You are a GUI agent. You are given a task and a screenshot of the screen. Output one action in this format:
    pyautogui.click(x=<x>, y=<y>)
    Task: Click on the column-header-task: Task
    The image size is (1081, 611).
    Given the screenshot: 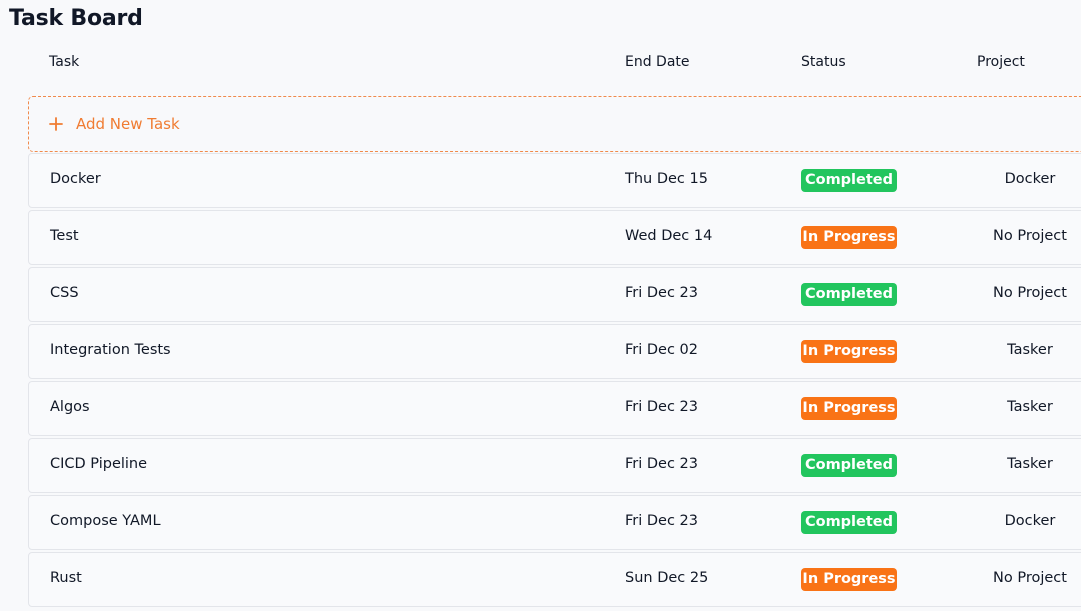 What is the action you would take?
    pyautogui.click(x=64, y=62)
    